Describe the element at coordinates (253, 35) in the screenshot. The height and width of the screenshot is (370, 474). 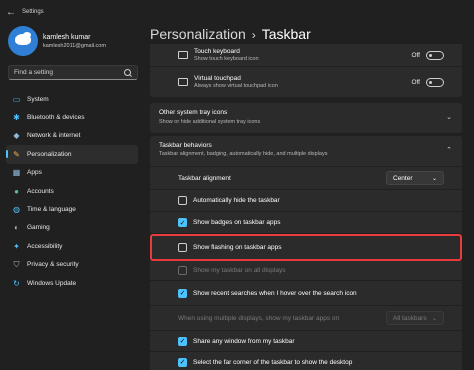
I see `breadcrumb-chevron-icon: ›` at that location.